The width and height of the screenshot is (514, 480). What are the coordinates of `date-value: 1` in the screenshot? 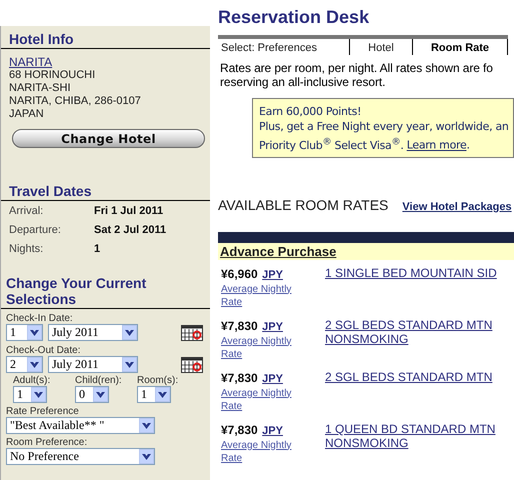 It's located at (97, 248).